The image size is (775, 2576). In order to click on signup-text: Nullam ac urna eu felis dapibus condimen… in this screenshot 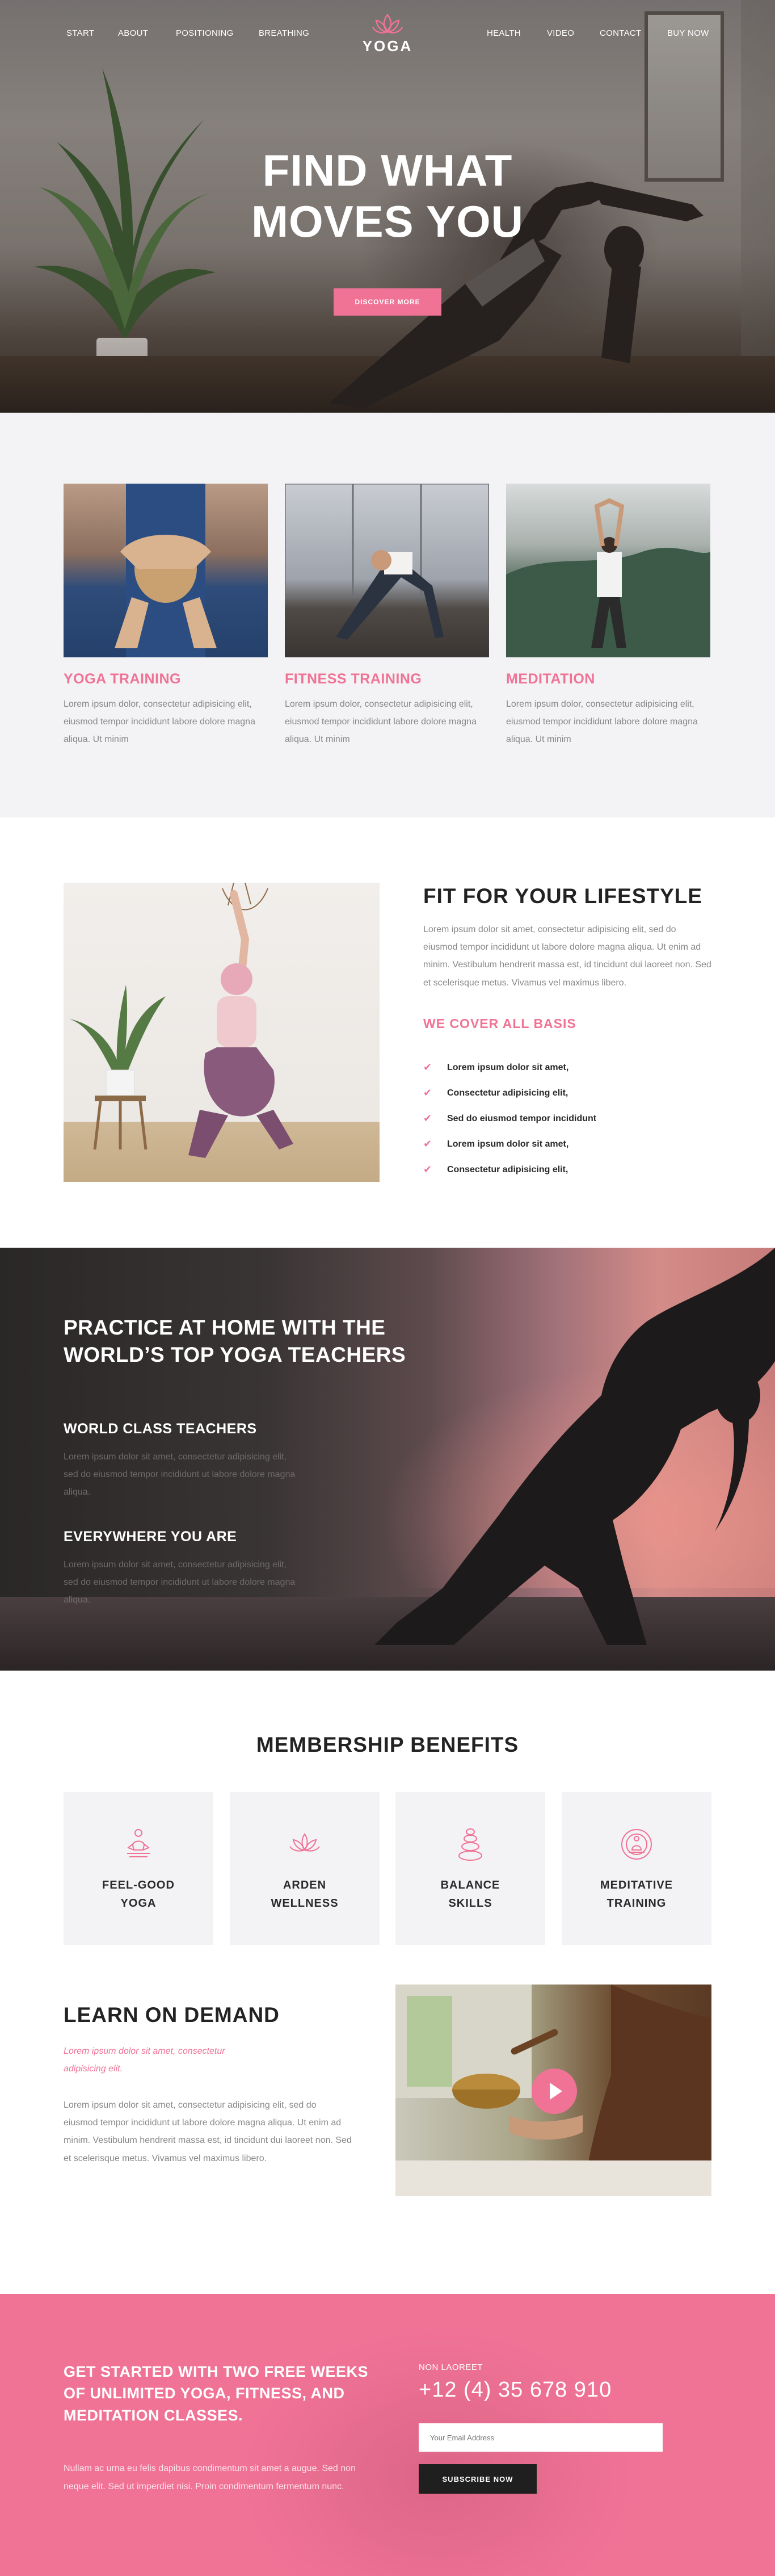, I will do `click(210, 2477)`.